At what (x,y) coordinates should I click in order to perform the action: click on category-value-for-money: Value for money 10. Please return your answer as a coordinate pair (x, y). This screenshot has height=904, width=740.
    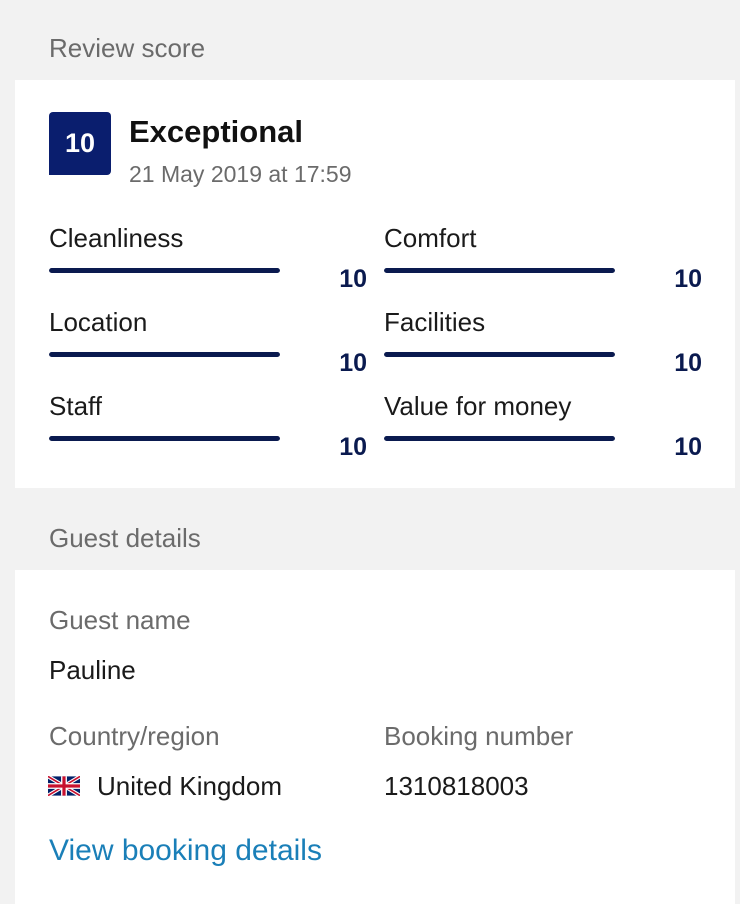
    Looking at the image, I should click on (543, 431).